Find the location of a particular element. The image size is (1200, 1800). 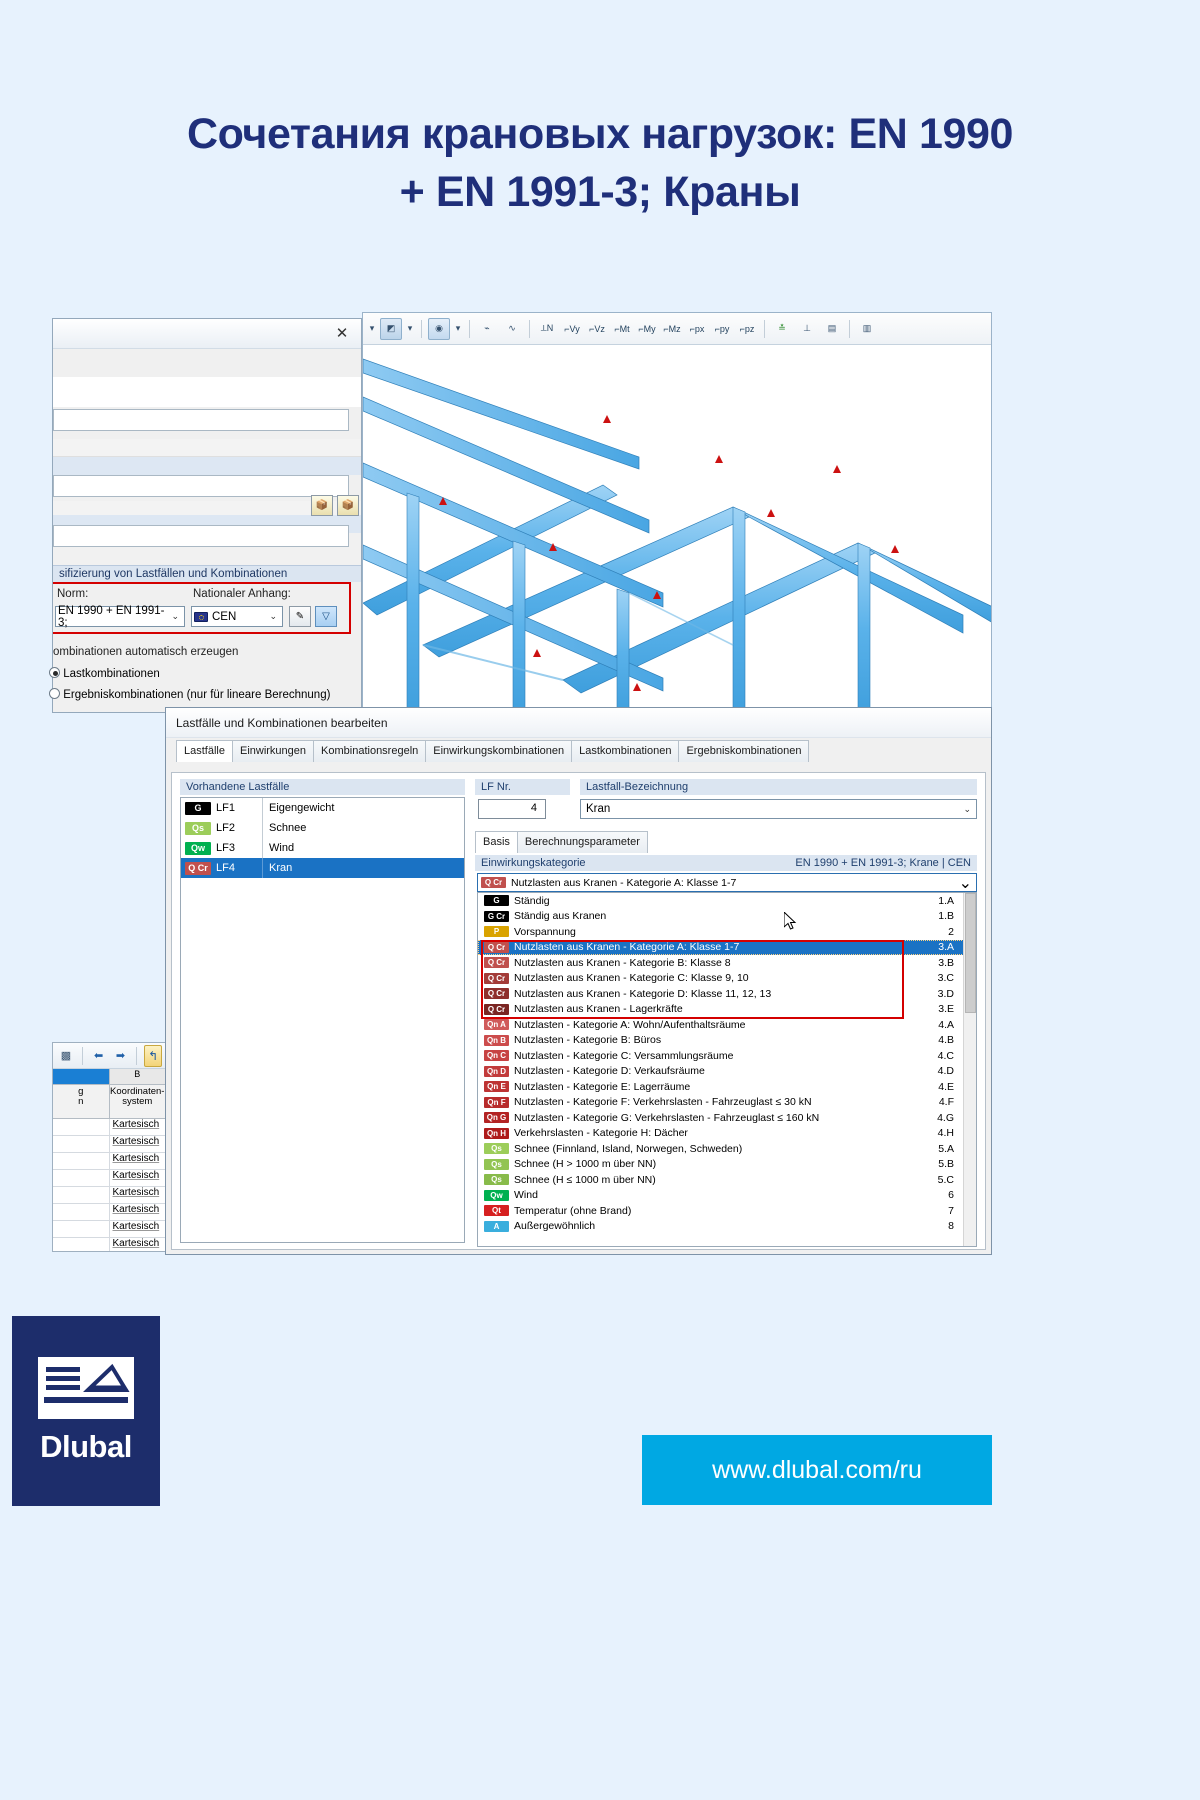

comment-field is located at coordinates (201, 536).